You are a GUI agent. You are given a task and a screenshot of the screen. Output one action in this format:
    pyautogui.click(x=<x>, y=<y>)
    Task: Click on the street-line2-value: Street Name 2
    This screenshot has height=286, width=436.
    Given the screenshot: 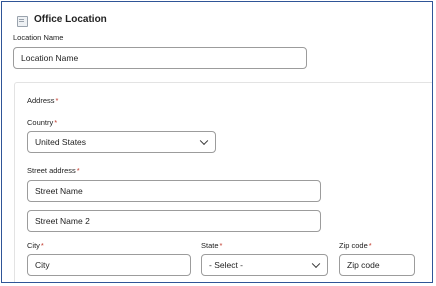 What is the action you would take?
    pyautogui.click(x=62, y=221)
    